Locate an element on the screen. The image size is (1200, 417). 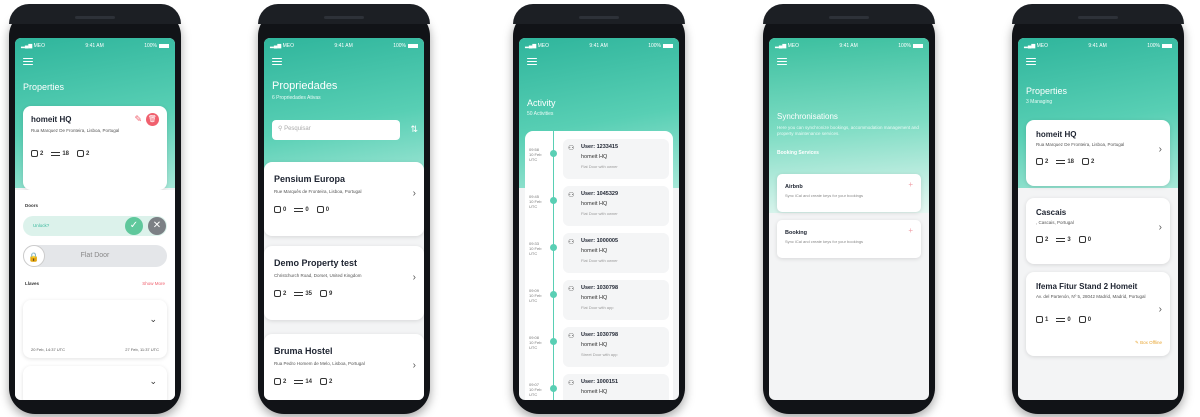
edit-icon: ✎ is located at coordinates (138, 119).